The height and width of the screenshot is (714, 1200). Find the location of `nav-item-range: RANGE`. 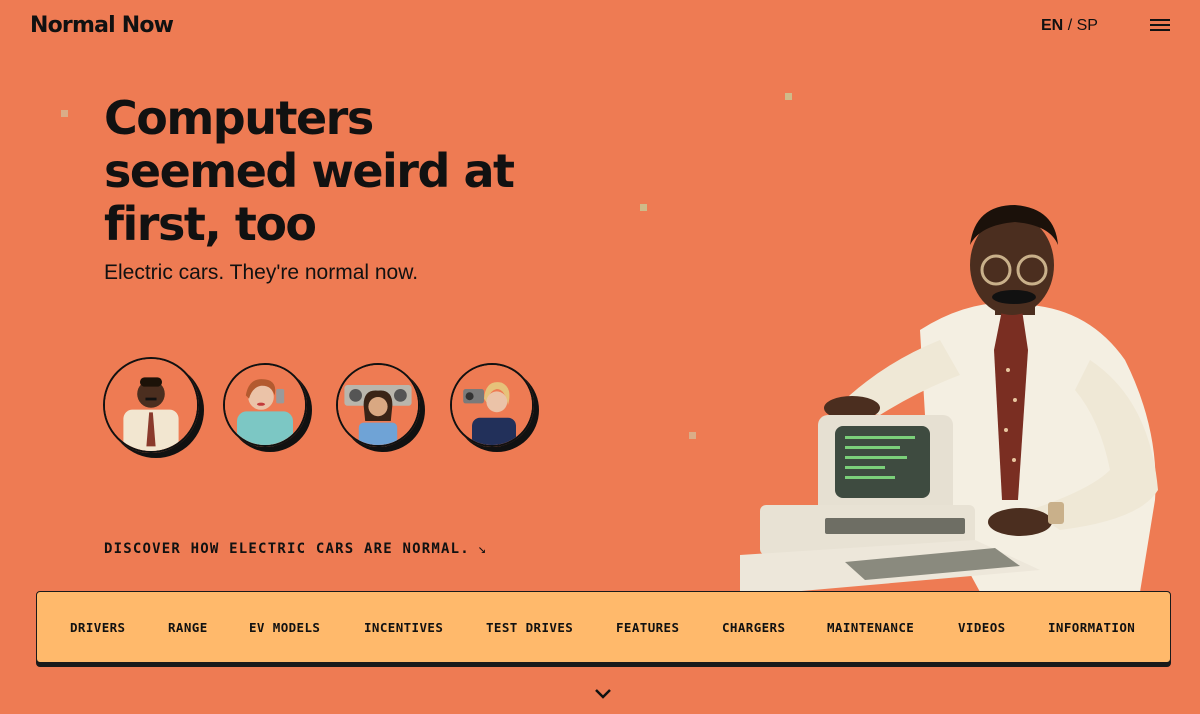

nav-item-range: RANGE is located at coordinates (188, 627).